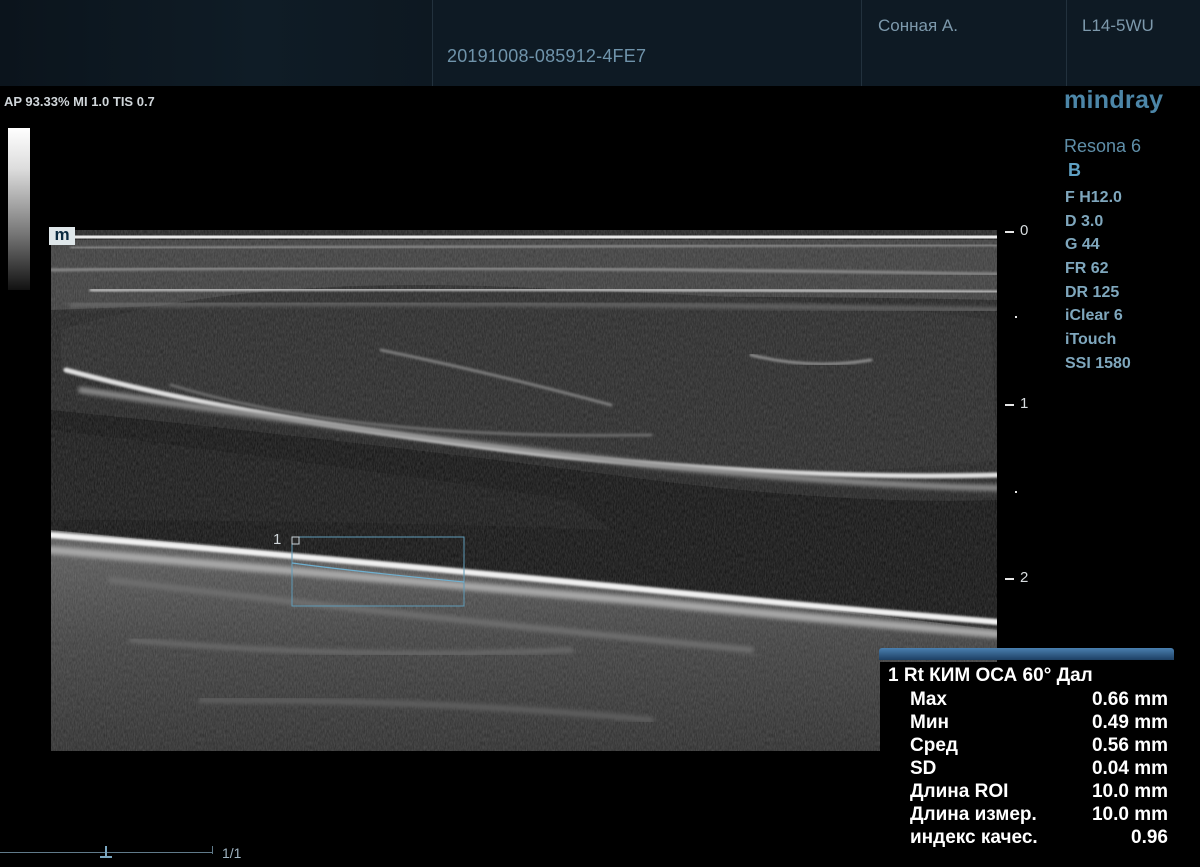  Describe the element at coordinates (959, 791) in the screenshot. I see `measurement-label: Длина ROI` at that location.